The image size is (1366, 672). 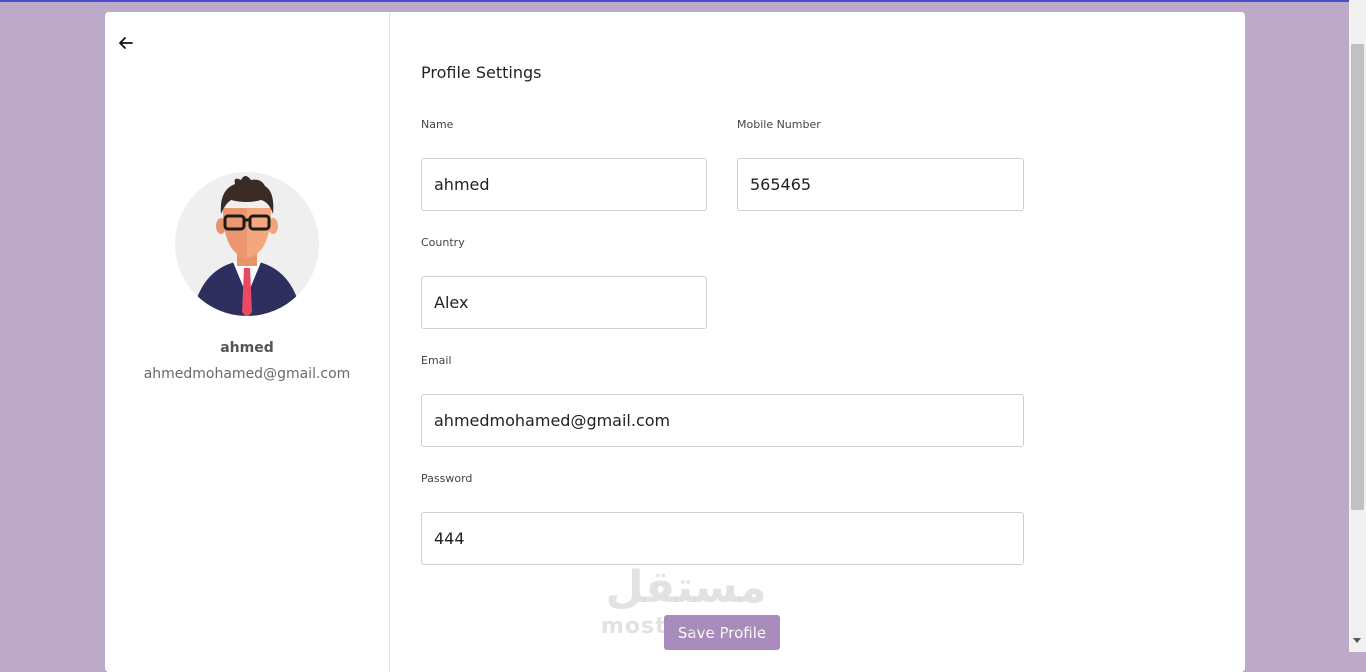 I want to click on country-field, so click(x=564, y=302).